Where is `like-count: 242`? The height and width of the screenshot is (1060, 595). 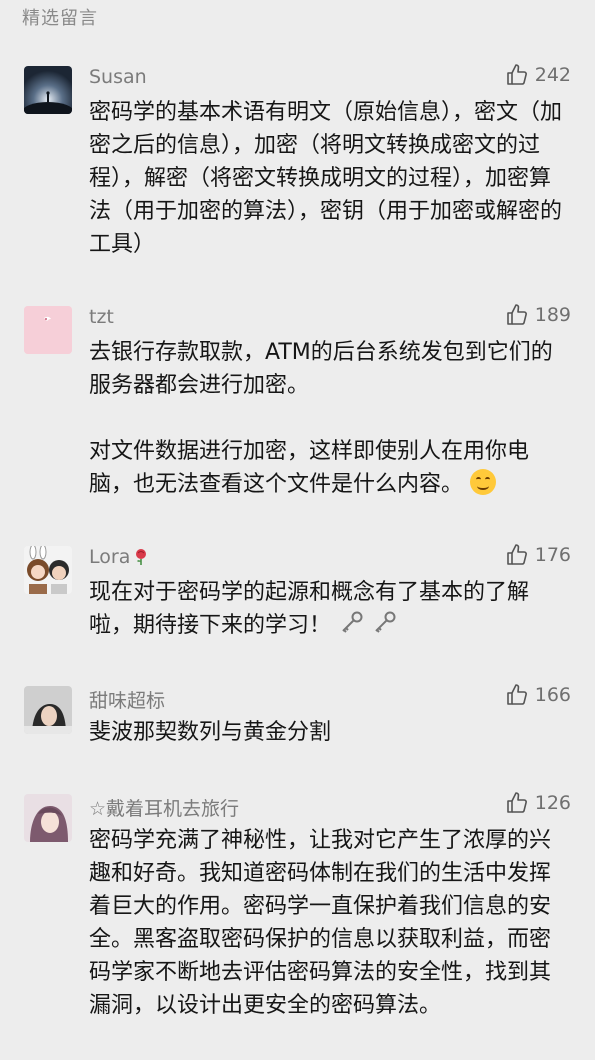 like-count: 242 is located at coordinates (552, 75).